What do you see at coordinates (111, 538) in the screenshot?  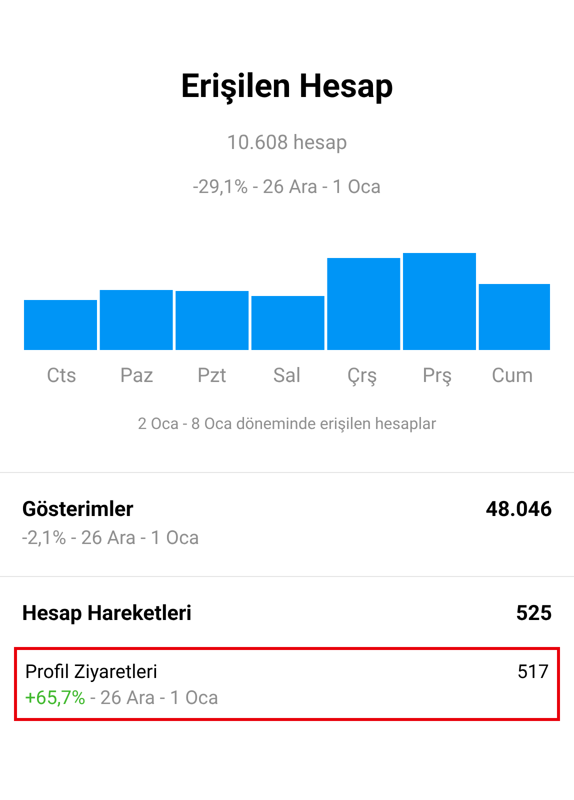 I see `change-text: -2,1% - 26 Ara - 1 Oca` at bounding box center [111, 538].